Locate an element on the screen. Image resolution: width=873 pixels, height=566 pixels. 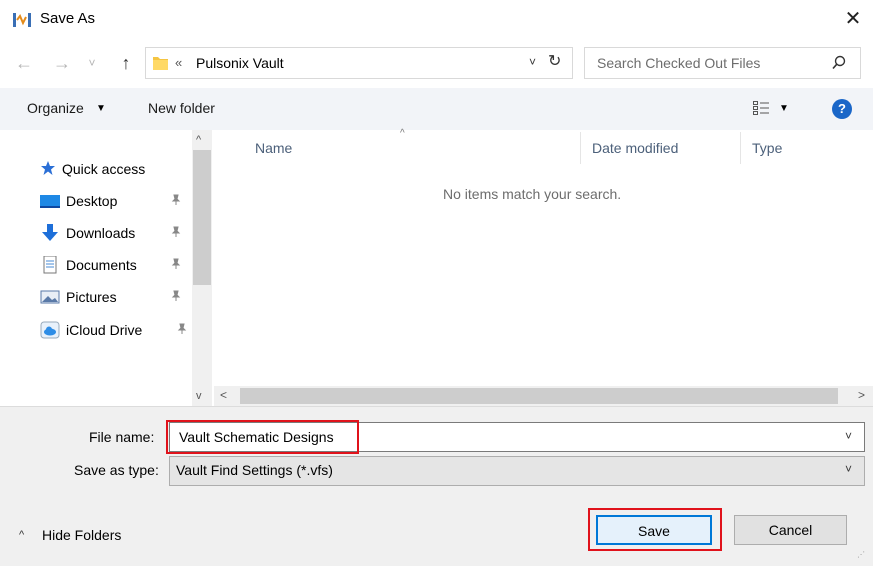
refresh-icon: ↻ is located at coordinates (554, 61).